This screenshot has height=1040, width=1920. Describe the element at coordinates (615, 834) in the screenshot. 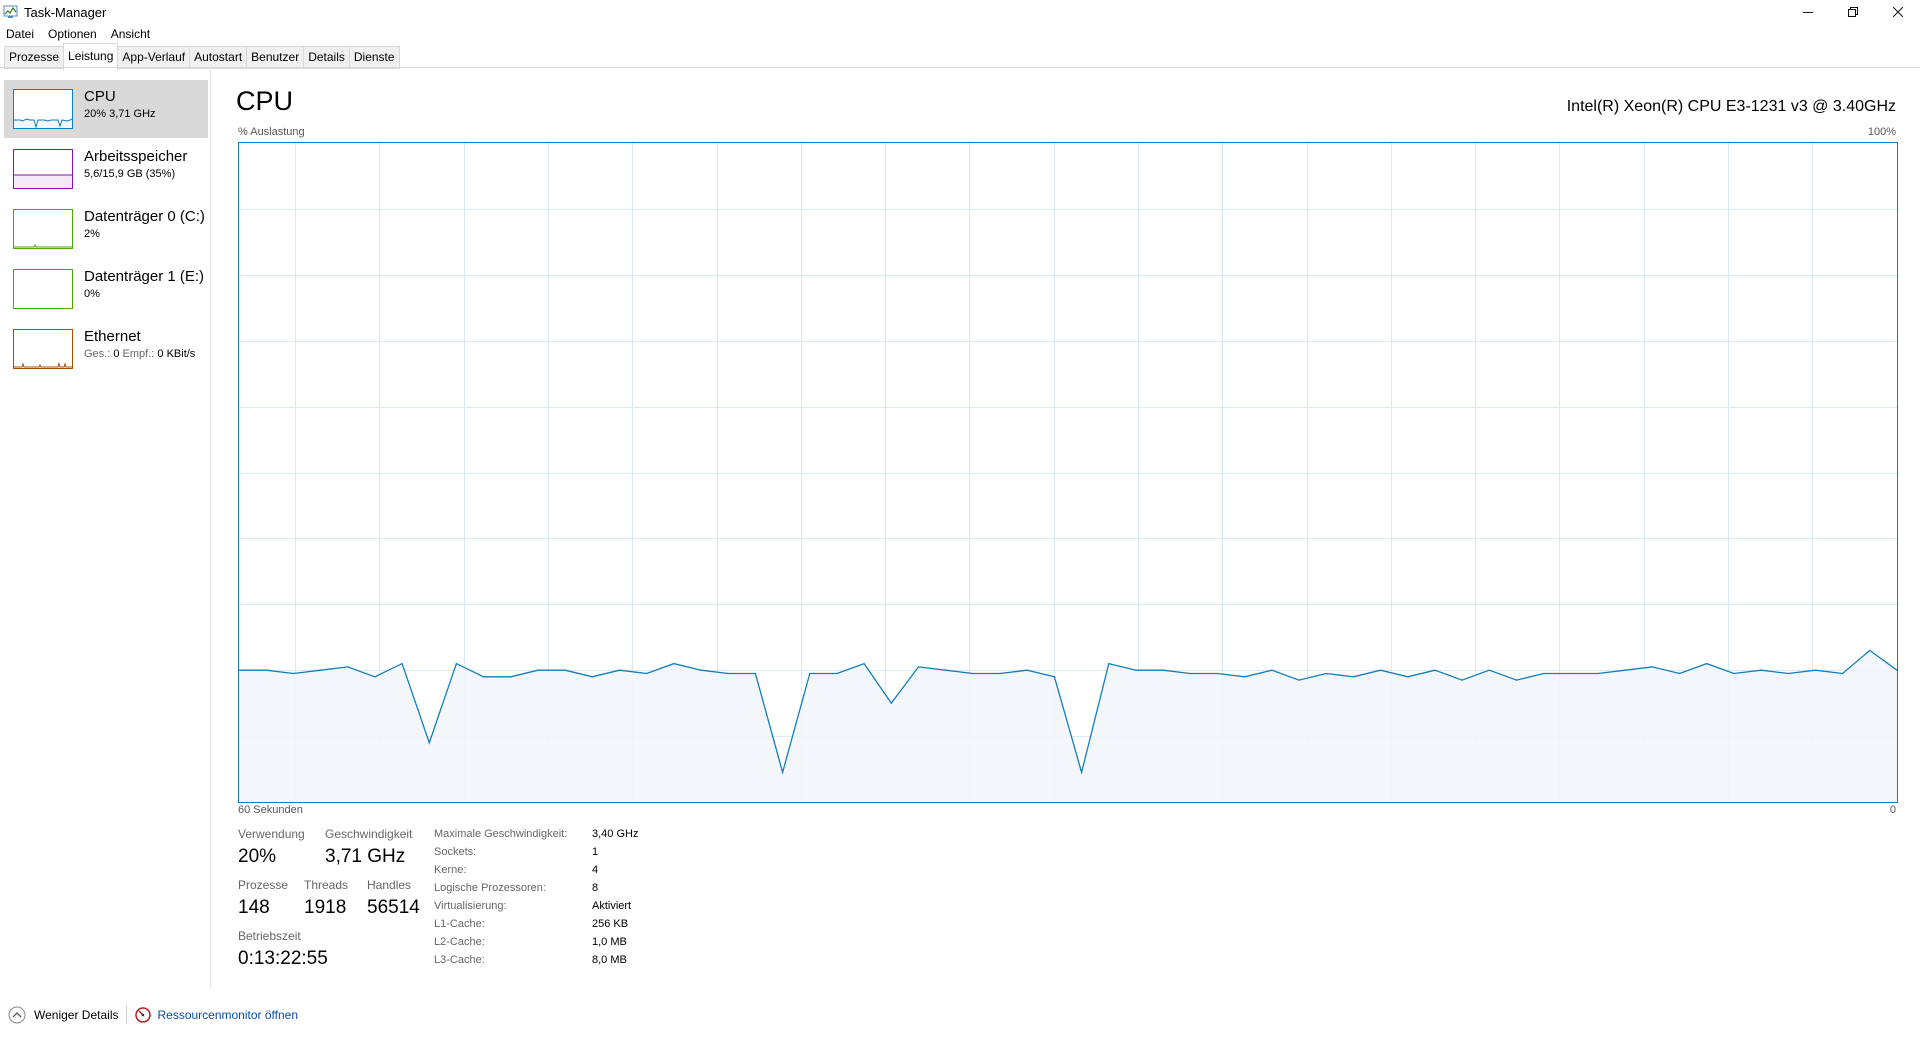

I see `detail-value: 3,40 GHz` at that location.